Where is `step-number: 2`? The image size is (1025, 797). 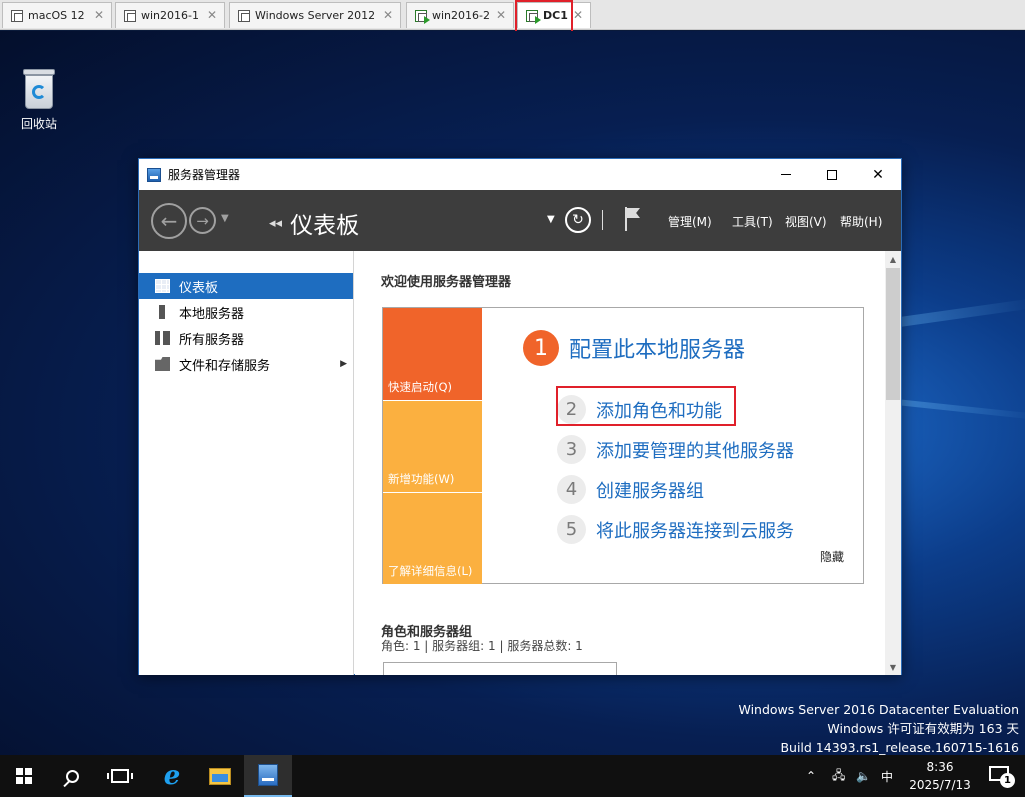
step-number: 2 is located at coordinates (571, 409).